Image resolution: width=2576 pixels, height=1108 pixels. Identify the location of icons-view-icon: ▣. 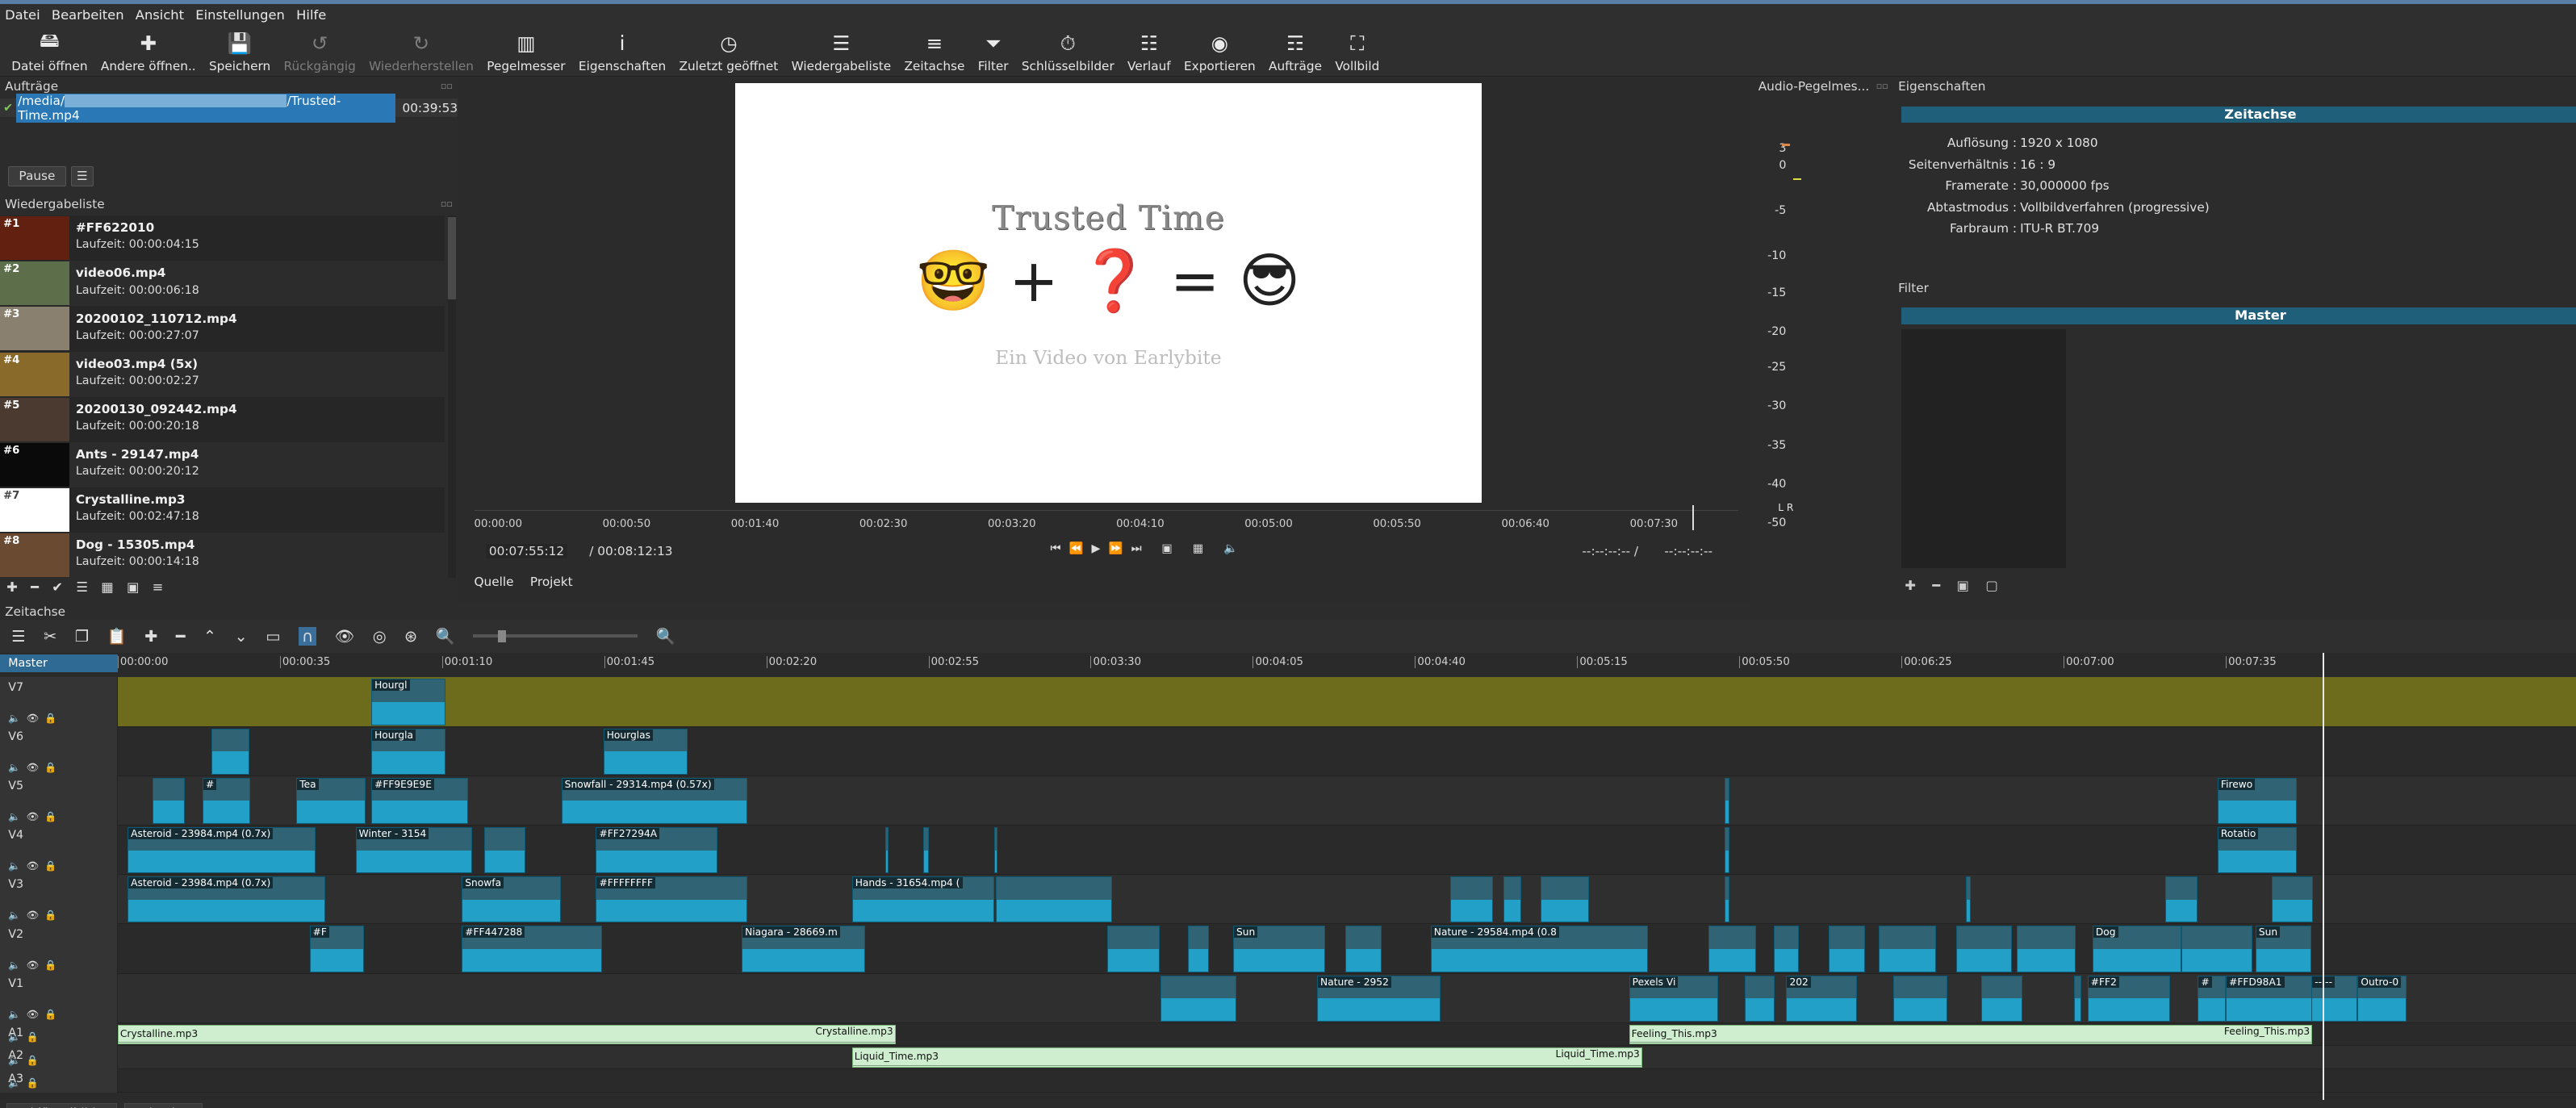
(133, 587).